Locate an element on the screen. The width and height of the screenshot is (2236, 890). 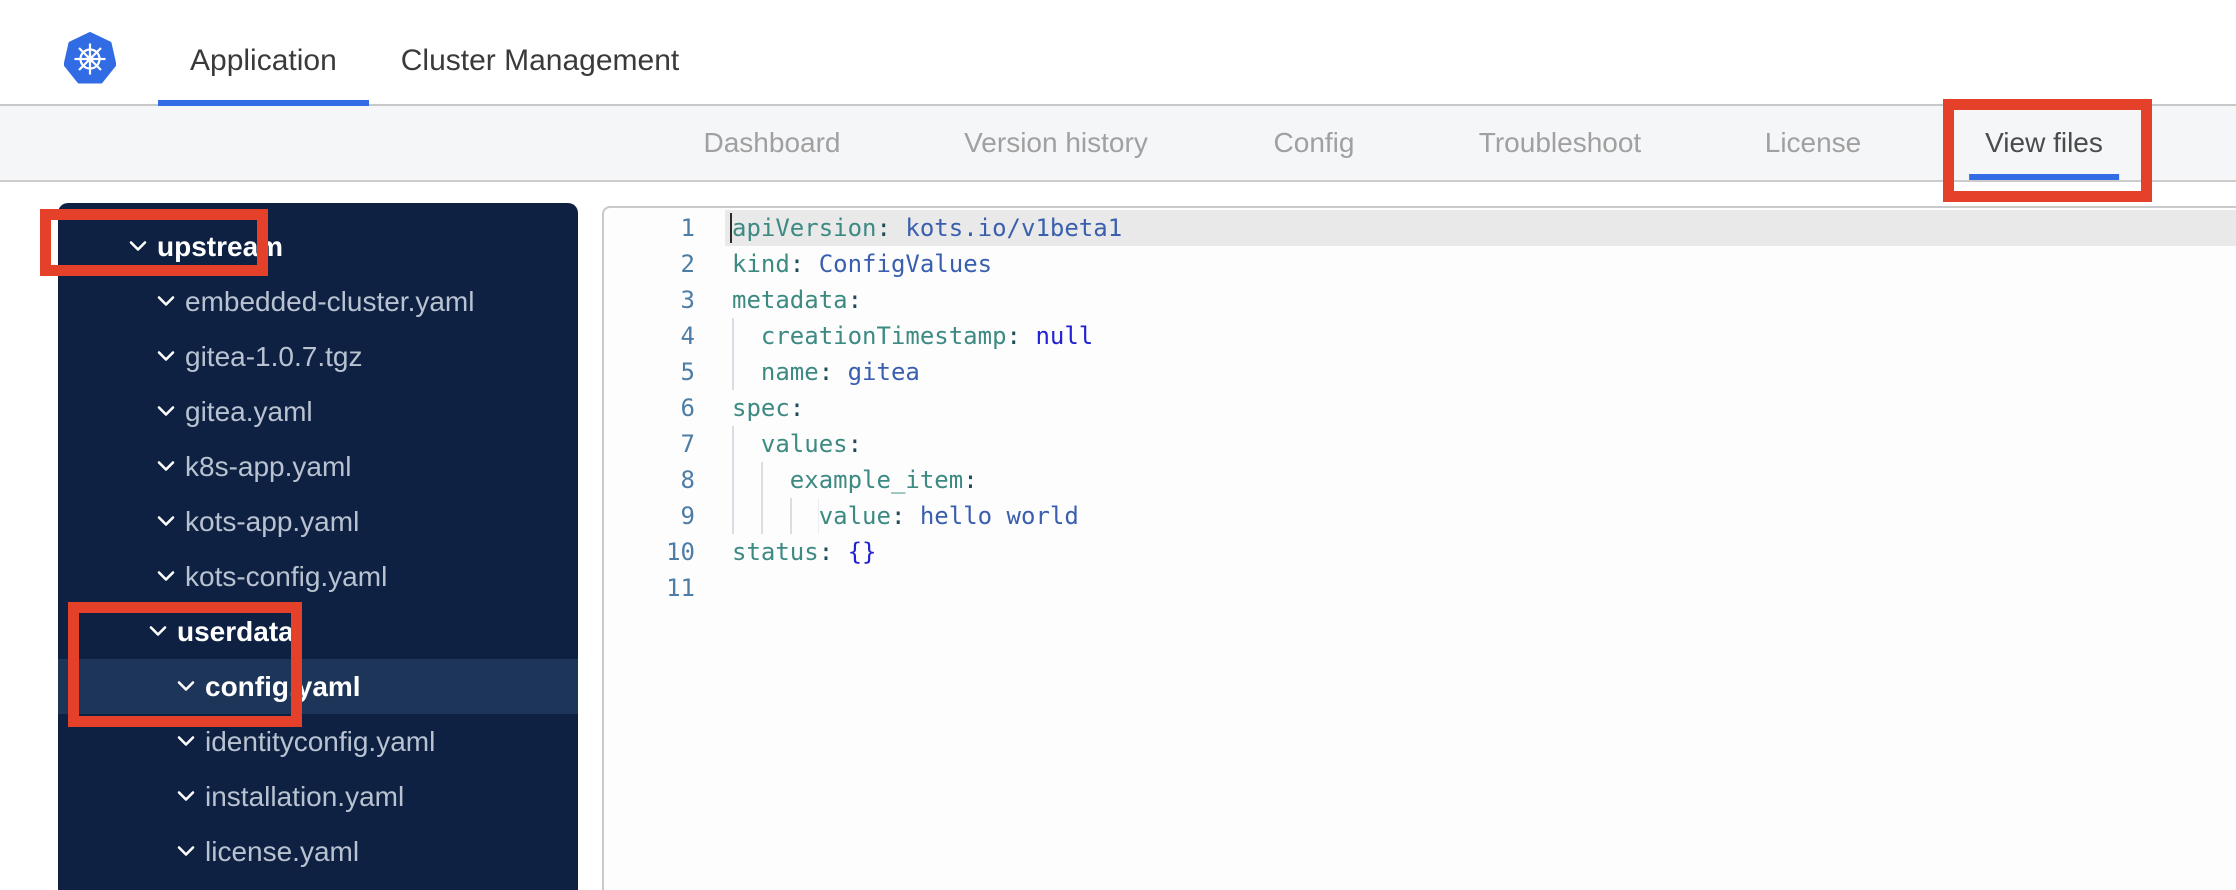
subnav-item-license: License is located at coordinates (1813, 143).